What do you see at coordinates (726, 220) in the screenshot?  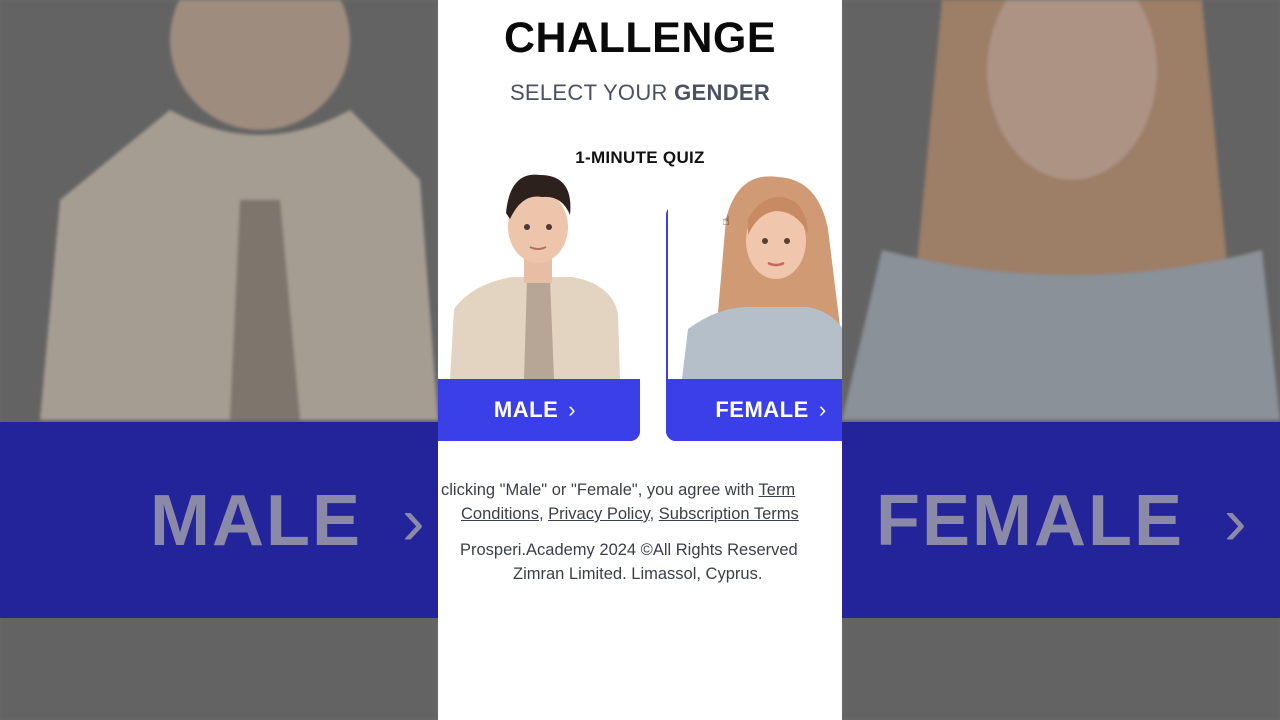 I see `mouse-pointer-icon: ☝` at bounding box center [726, 220].